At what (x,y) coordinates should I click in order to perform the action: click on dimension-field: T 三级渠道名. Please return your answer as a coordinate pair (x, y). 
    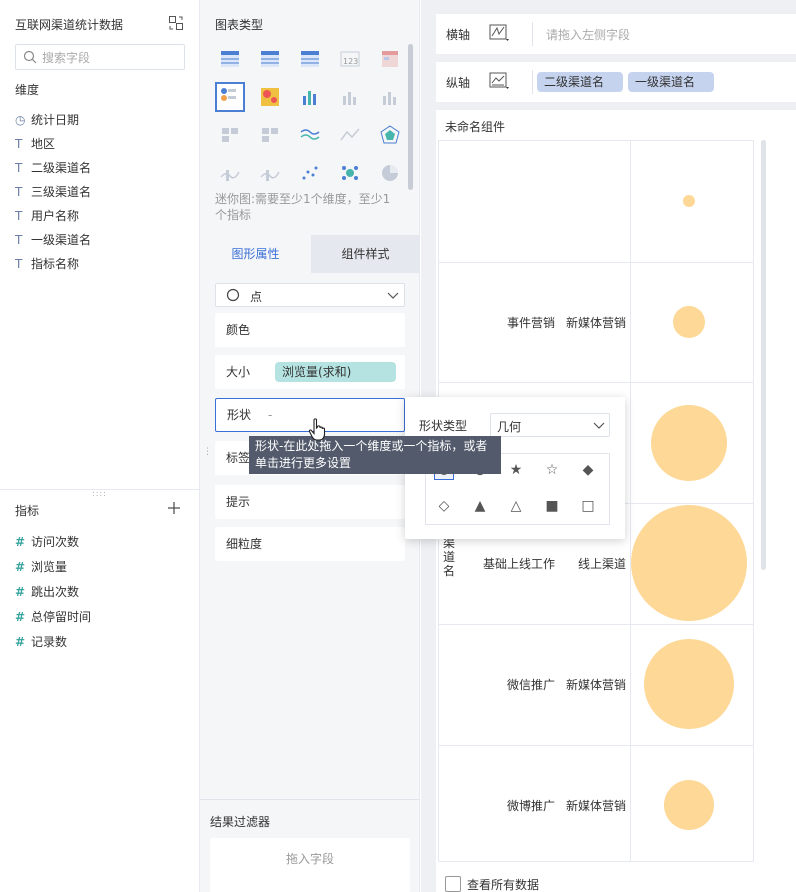
    Looking at the image, I should click on (53, 192).